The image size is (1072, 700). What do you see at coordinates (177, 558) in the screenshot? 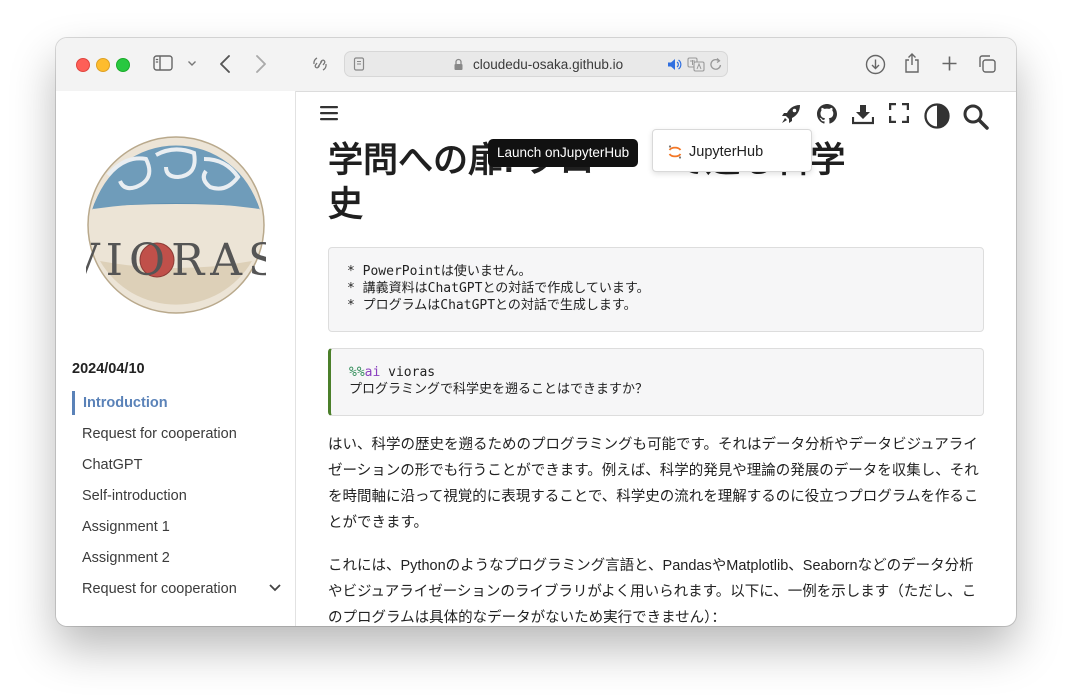
I see `sidebar-item-assignment-2: Assignment 2` at bounding box center [177, 558].